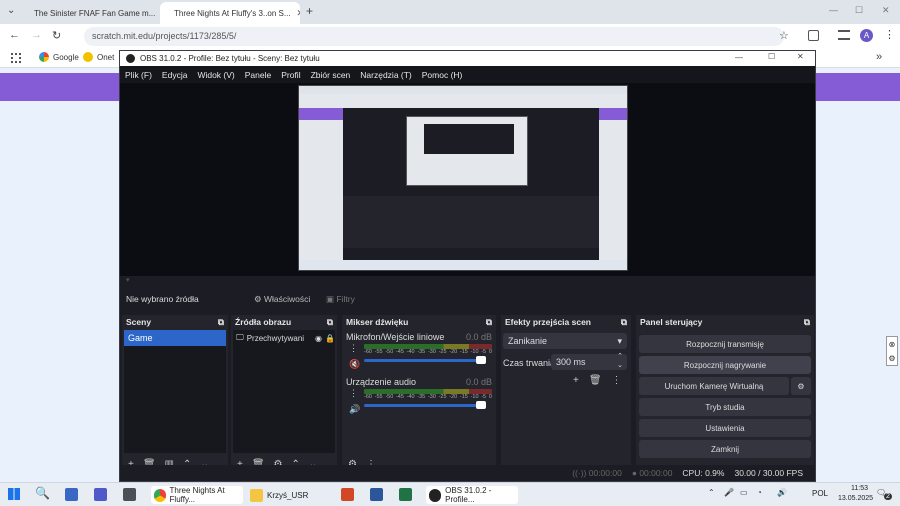 This screenshot has height=506, width=900. Describe the element at coordinates (330, 338) in the screenshot. I see `lock-icon: 🔒` at that location.